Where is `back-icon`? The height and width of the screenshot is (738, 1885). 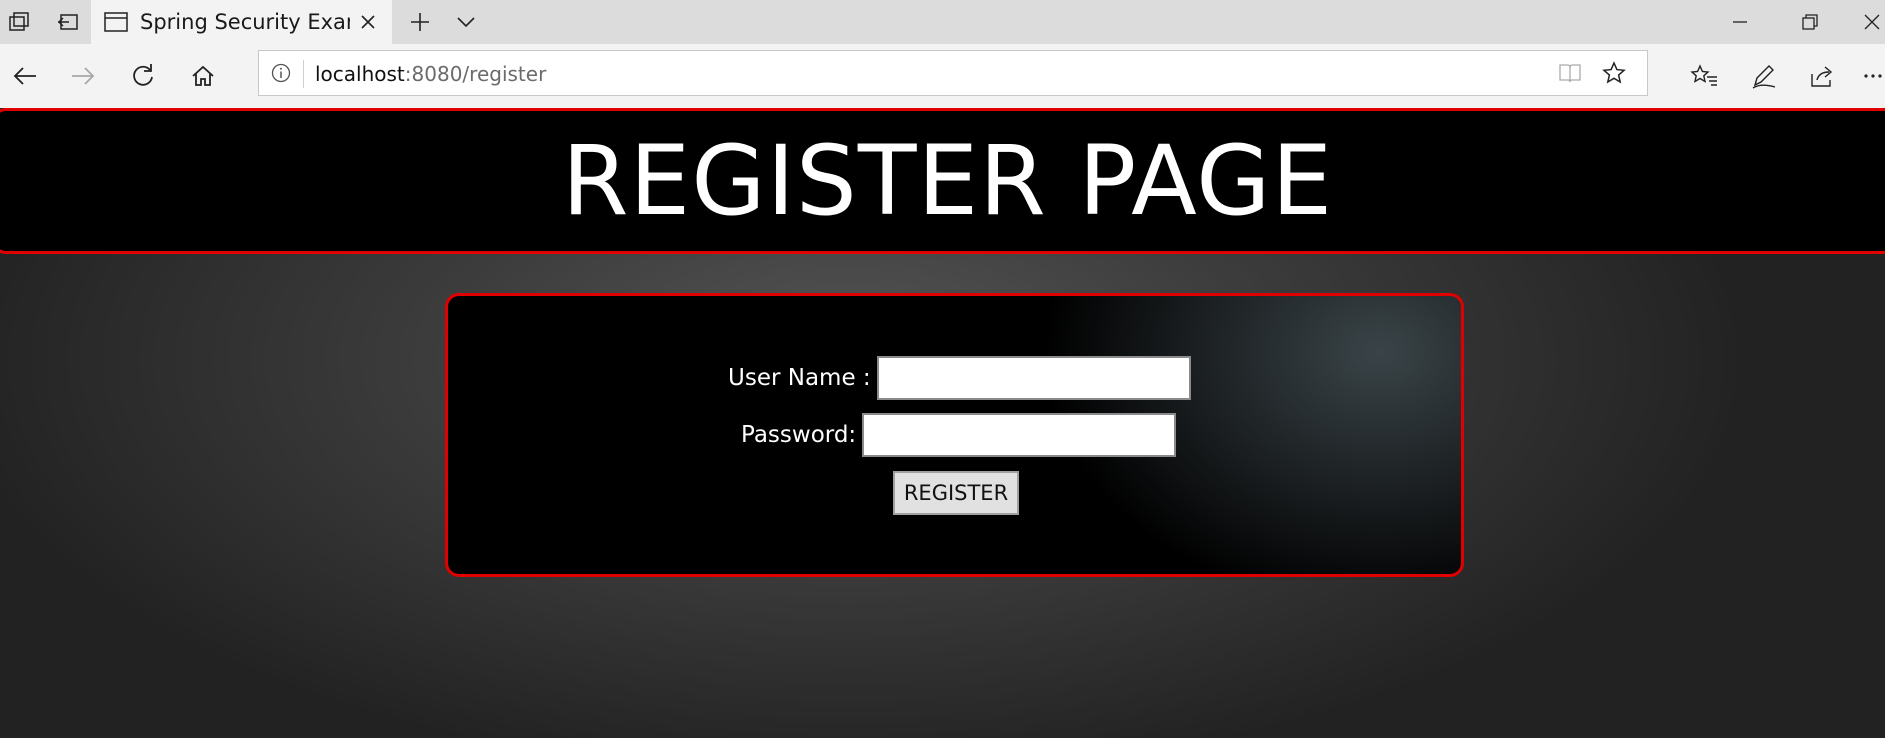
back-icon is located at coordinates (25, 76).